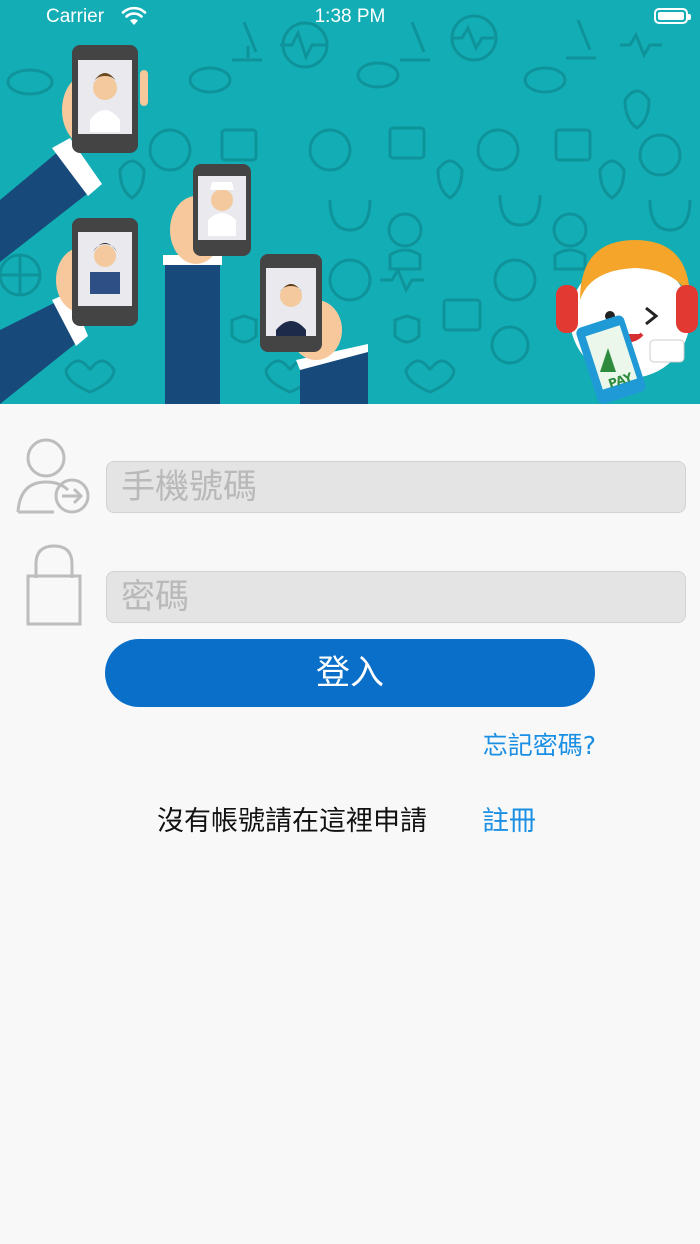 This screenshot has width=700, height=1244. I want to click on login-button: 登入, so click(350, 673).